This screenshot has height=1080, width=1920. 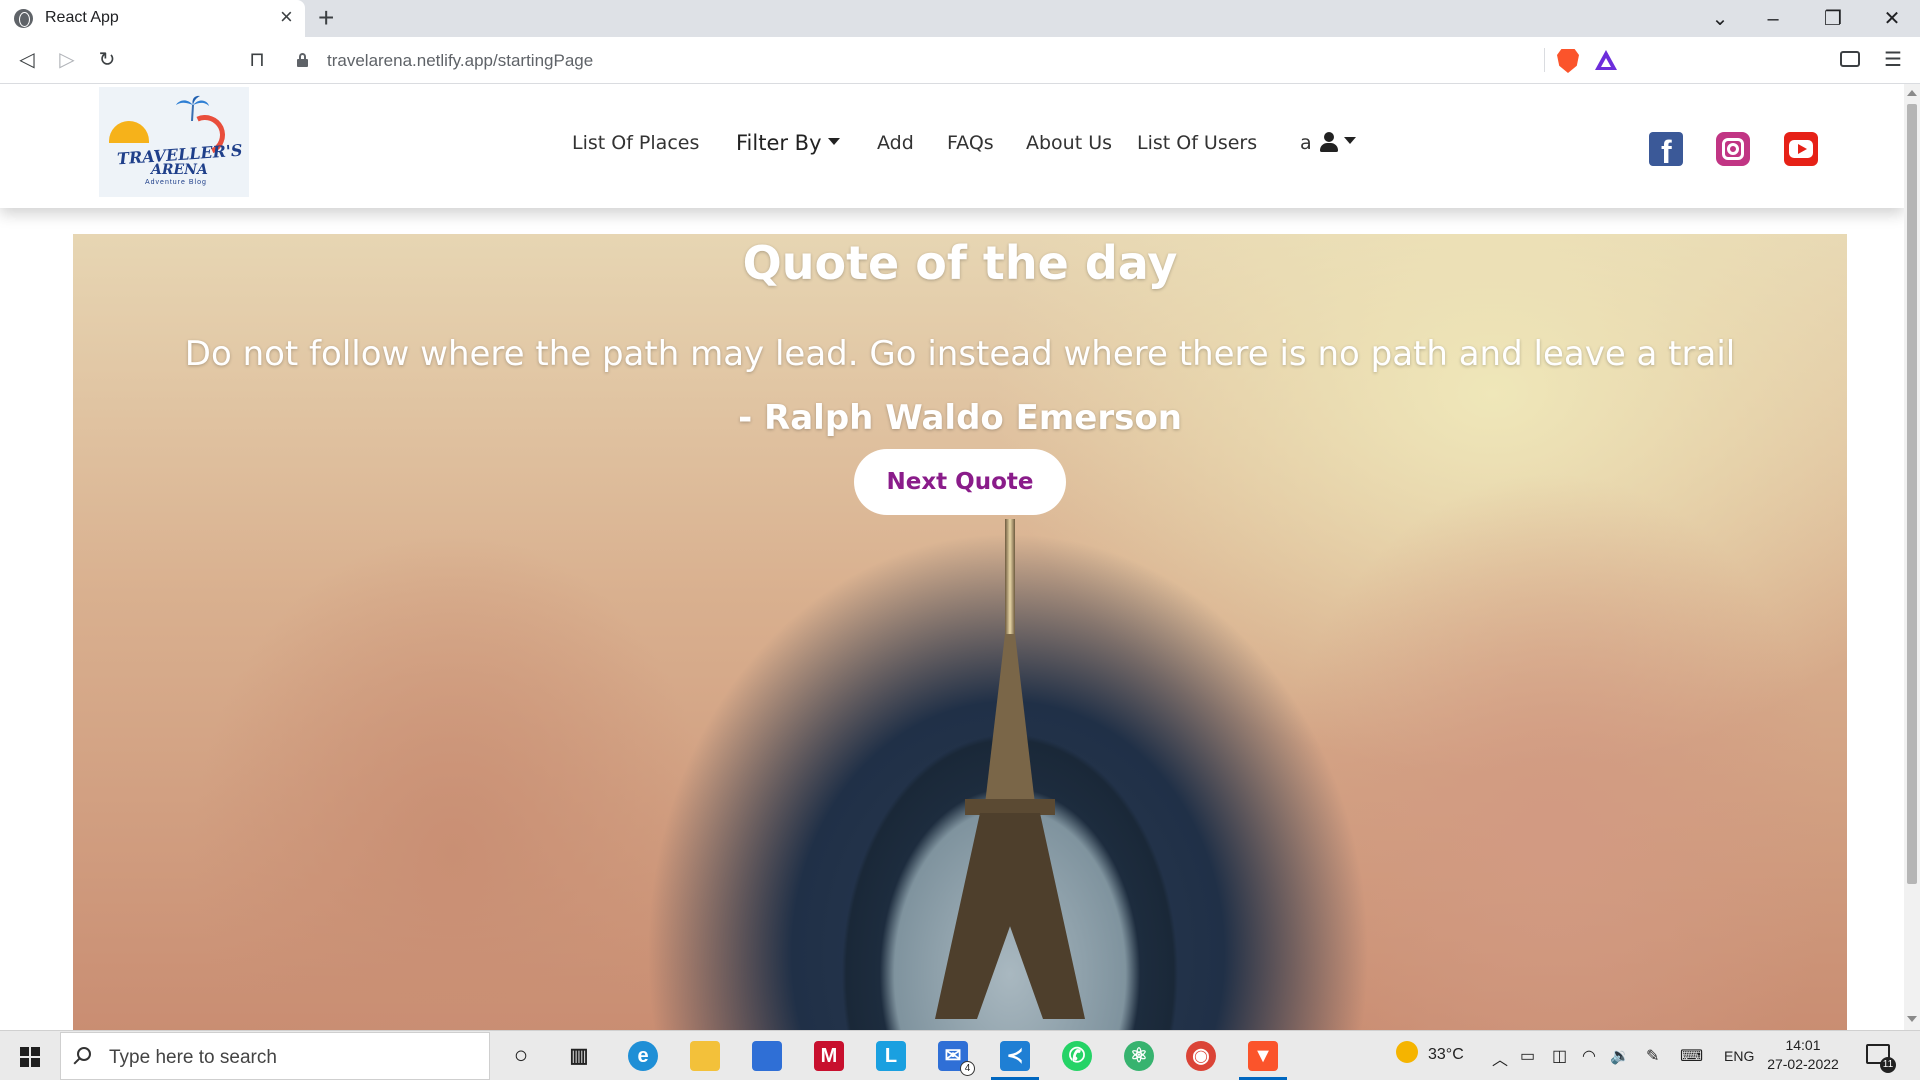 What do you see at coordinates (107, 60) in the screenshot?
I see `reload-icon: ↻` at bounding box center [107, 60].